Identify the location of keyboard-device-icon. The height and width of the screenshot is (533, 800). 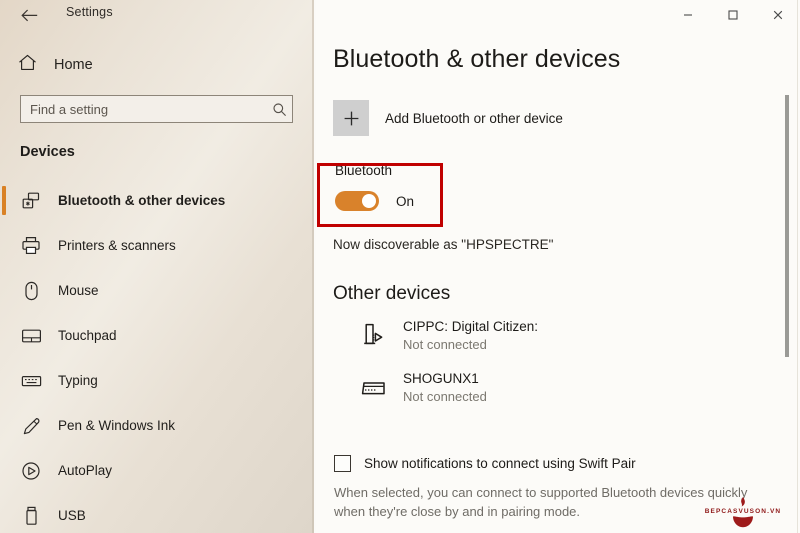
(374, 388).